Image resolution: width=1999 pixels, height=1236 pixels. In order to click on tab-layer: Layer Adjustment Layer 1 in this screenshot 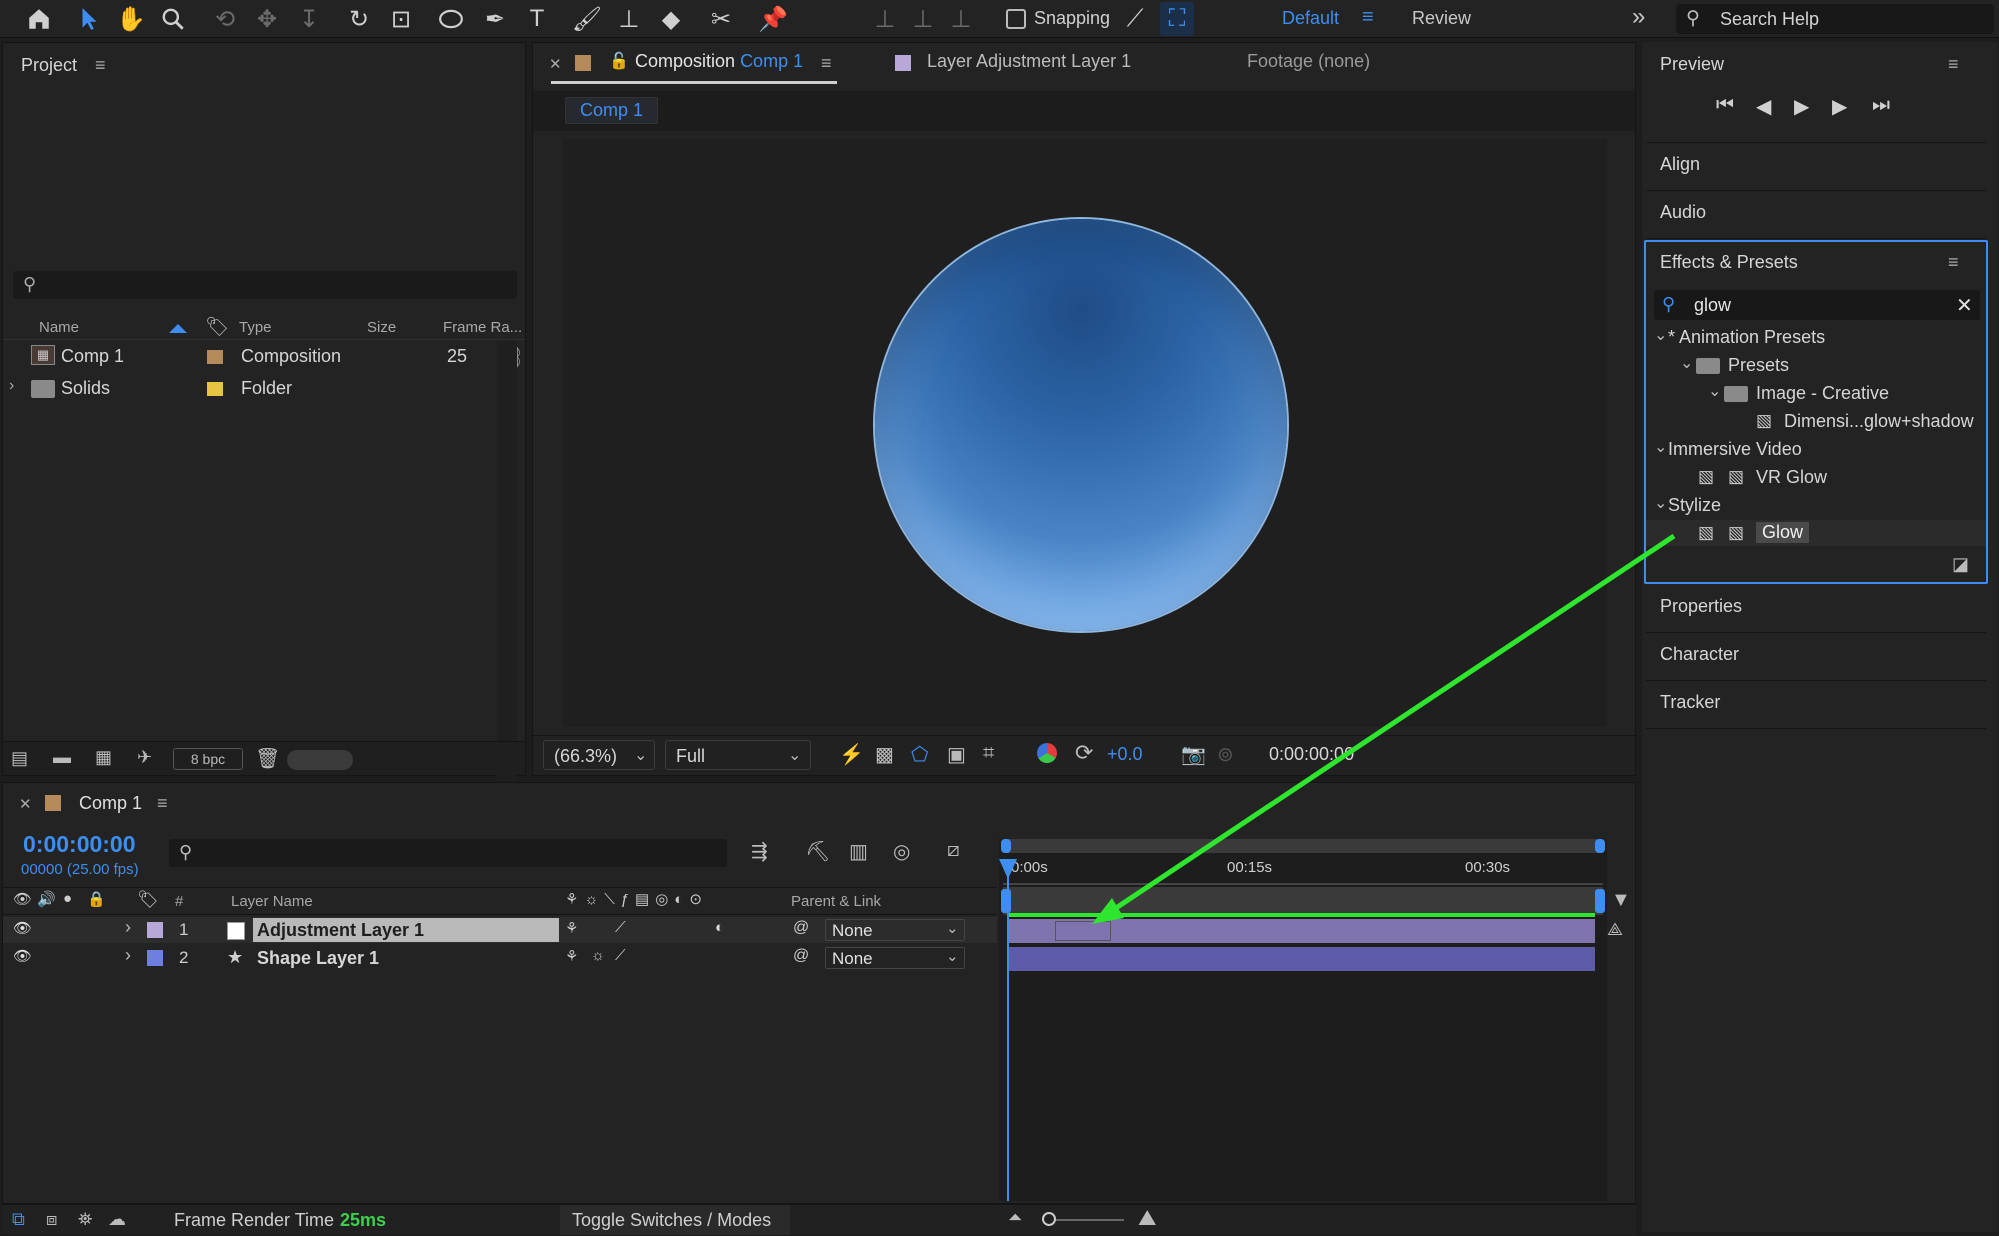, I will do `click(1029, 61)`.